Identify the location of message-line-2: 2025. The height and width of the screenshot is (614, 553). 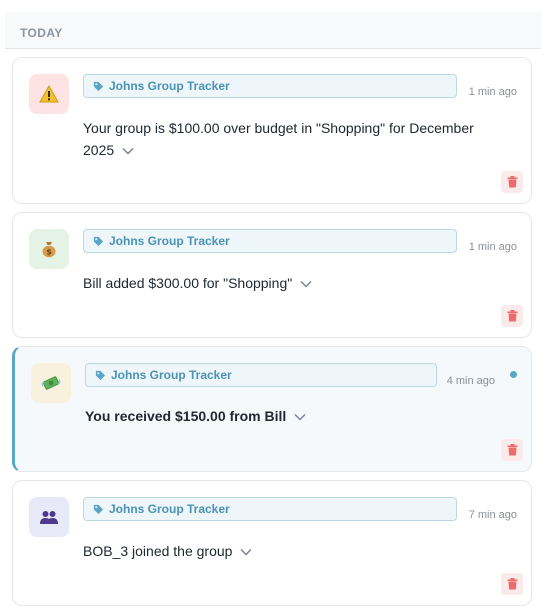
(99, 150).